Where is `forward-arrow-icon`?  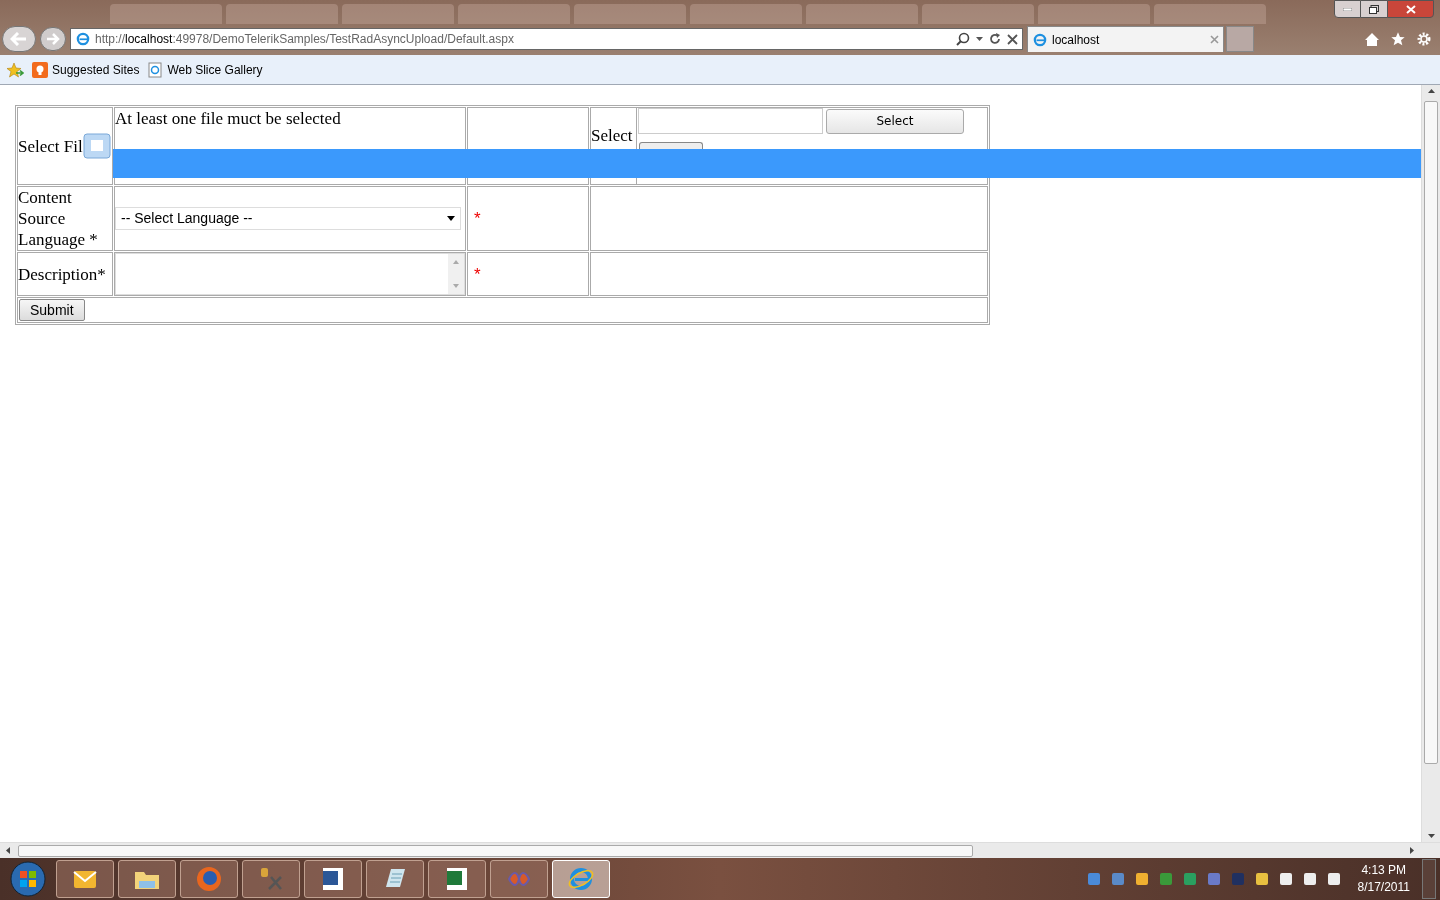
forward-arrow-icon is located at coordinates (53, 39).